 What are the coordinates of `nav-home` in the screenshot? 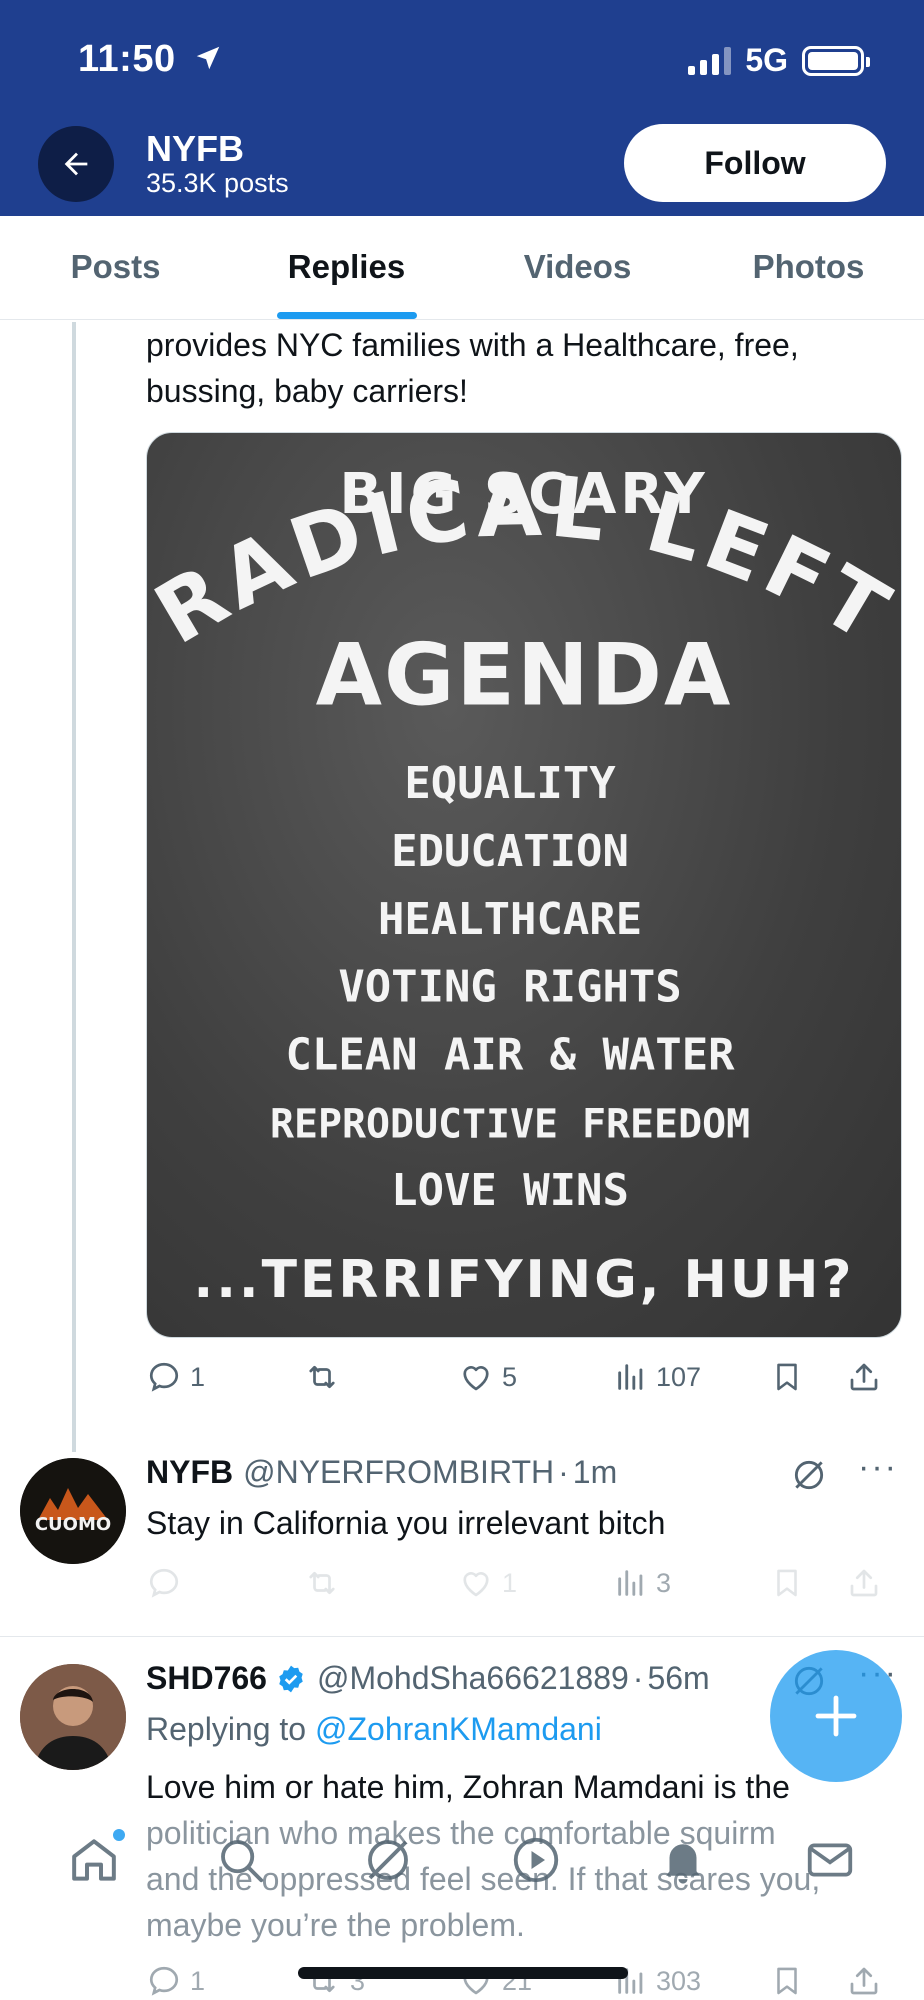 It's located at (94, 1860).